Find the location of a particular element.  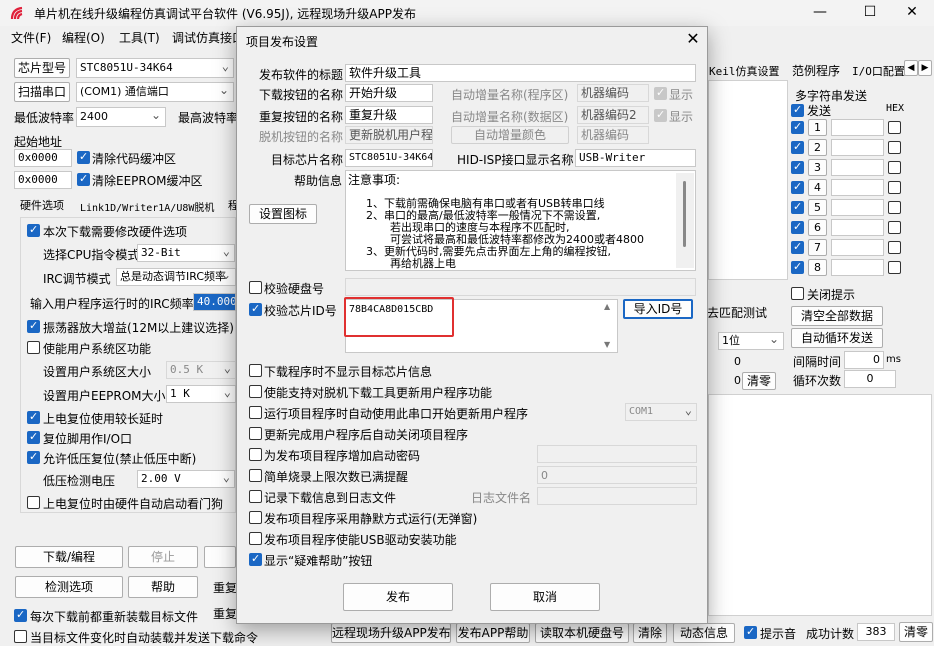

offline-btn-name-input: 更新脱机用户程 is located at coordinates (389, 135).